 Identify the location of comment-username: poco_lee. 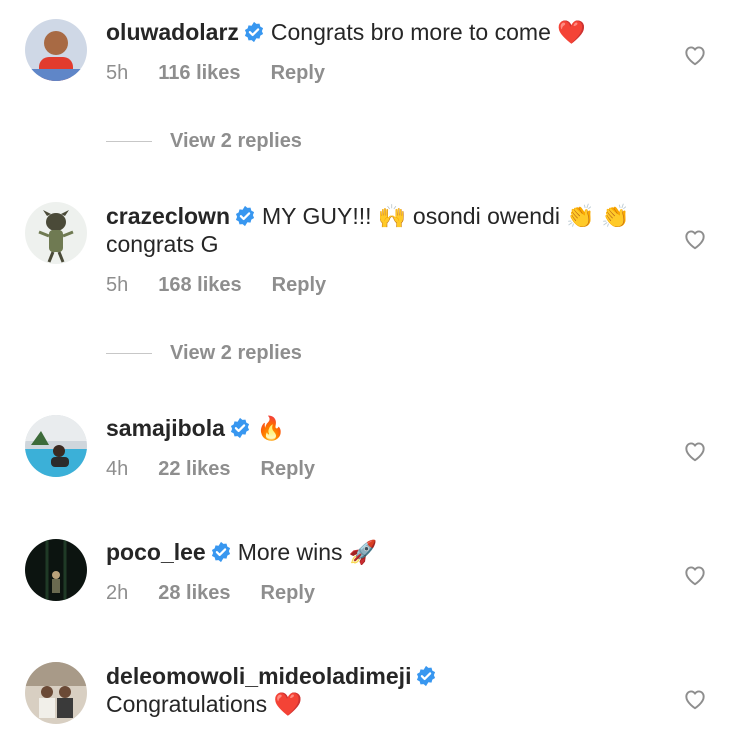
(156, 552).